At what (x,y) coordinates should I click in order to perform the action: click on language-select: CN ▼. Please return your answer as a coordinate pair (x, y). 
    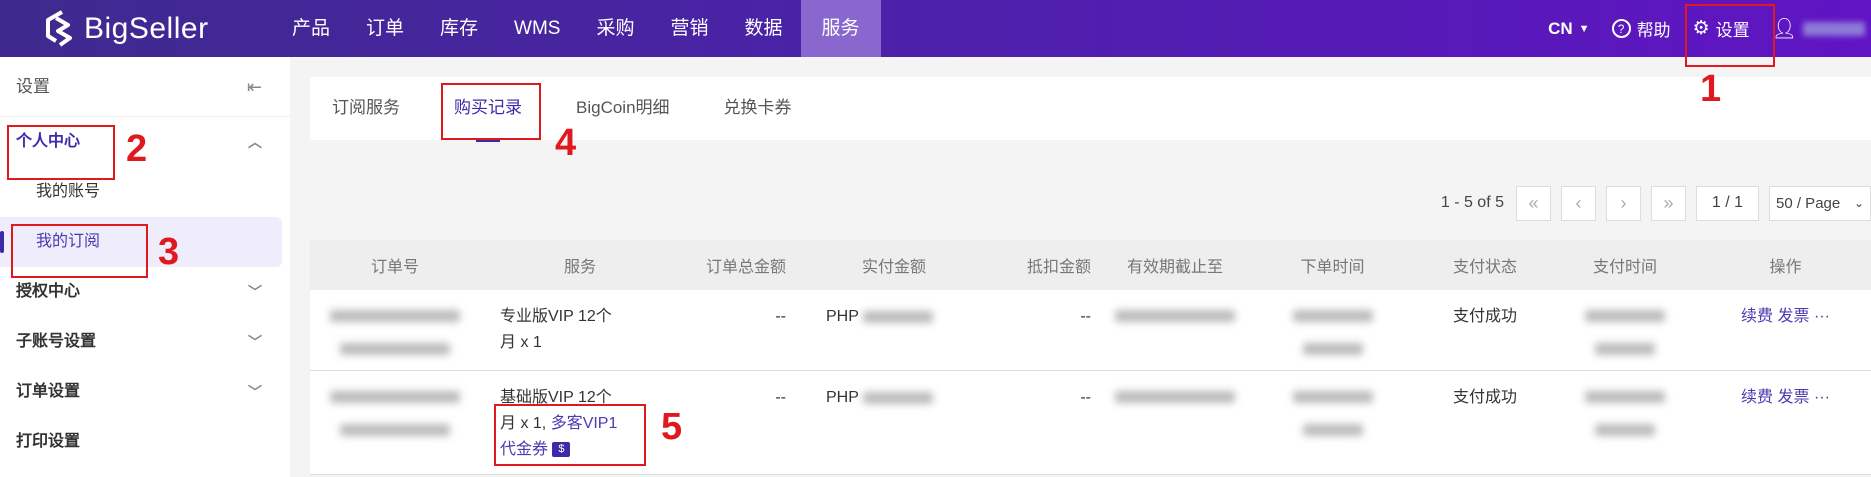
    Looking at the image, I should click on (1568, 29).